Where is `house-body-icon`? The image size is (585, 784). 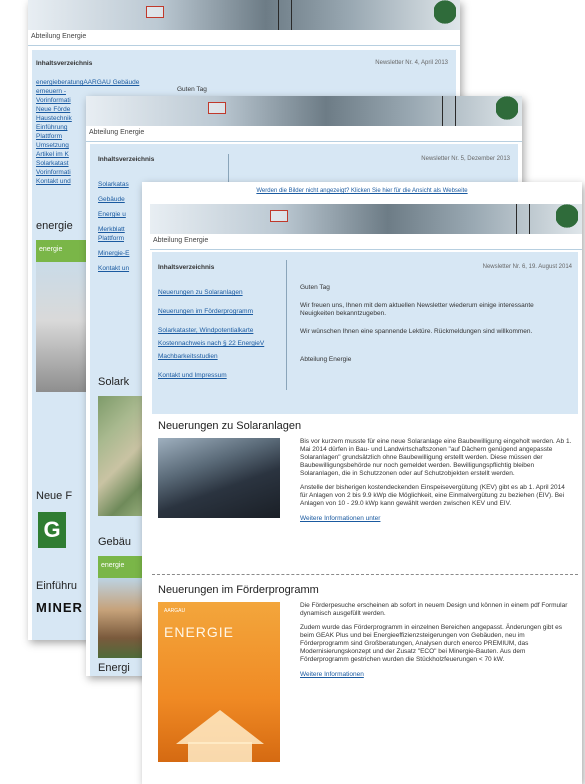 house-body-icon is located at coordinates (220, 752).